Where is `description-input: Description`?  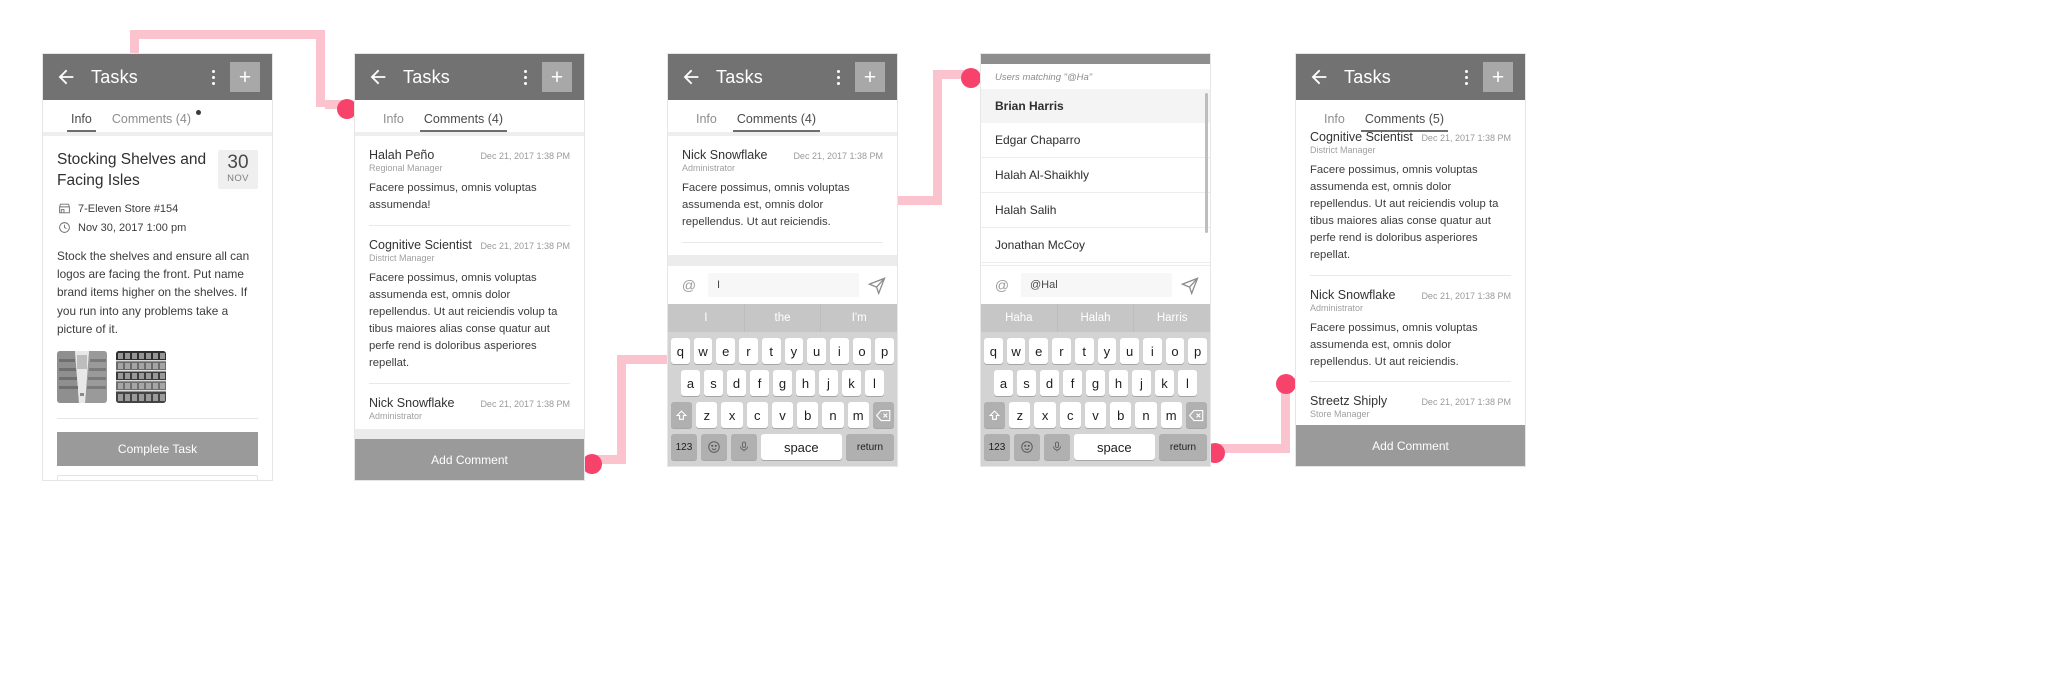 description-input: Description is located at coordinates (157, 477).